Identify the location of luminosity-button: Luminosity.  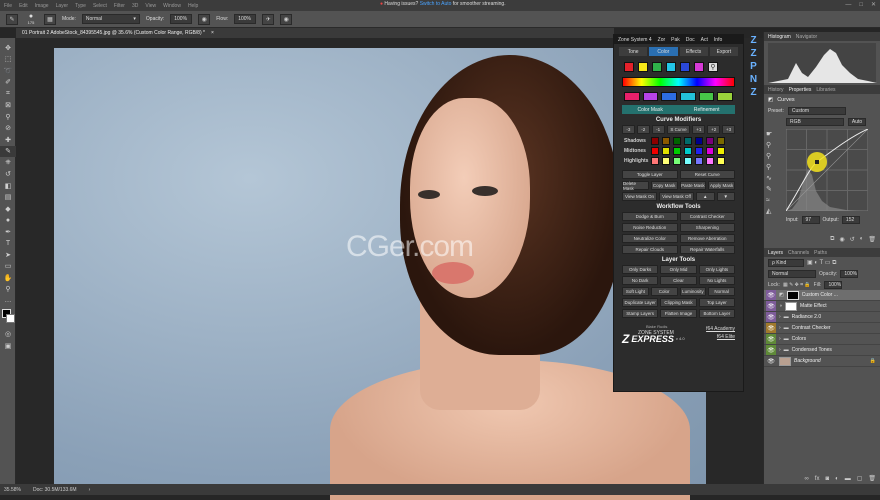
(693, 291).